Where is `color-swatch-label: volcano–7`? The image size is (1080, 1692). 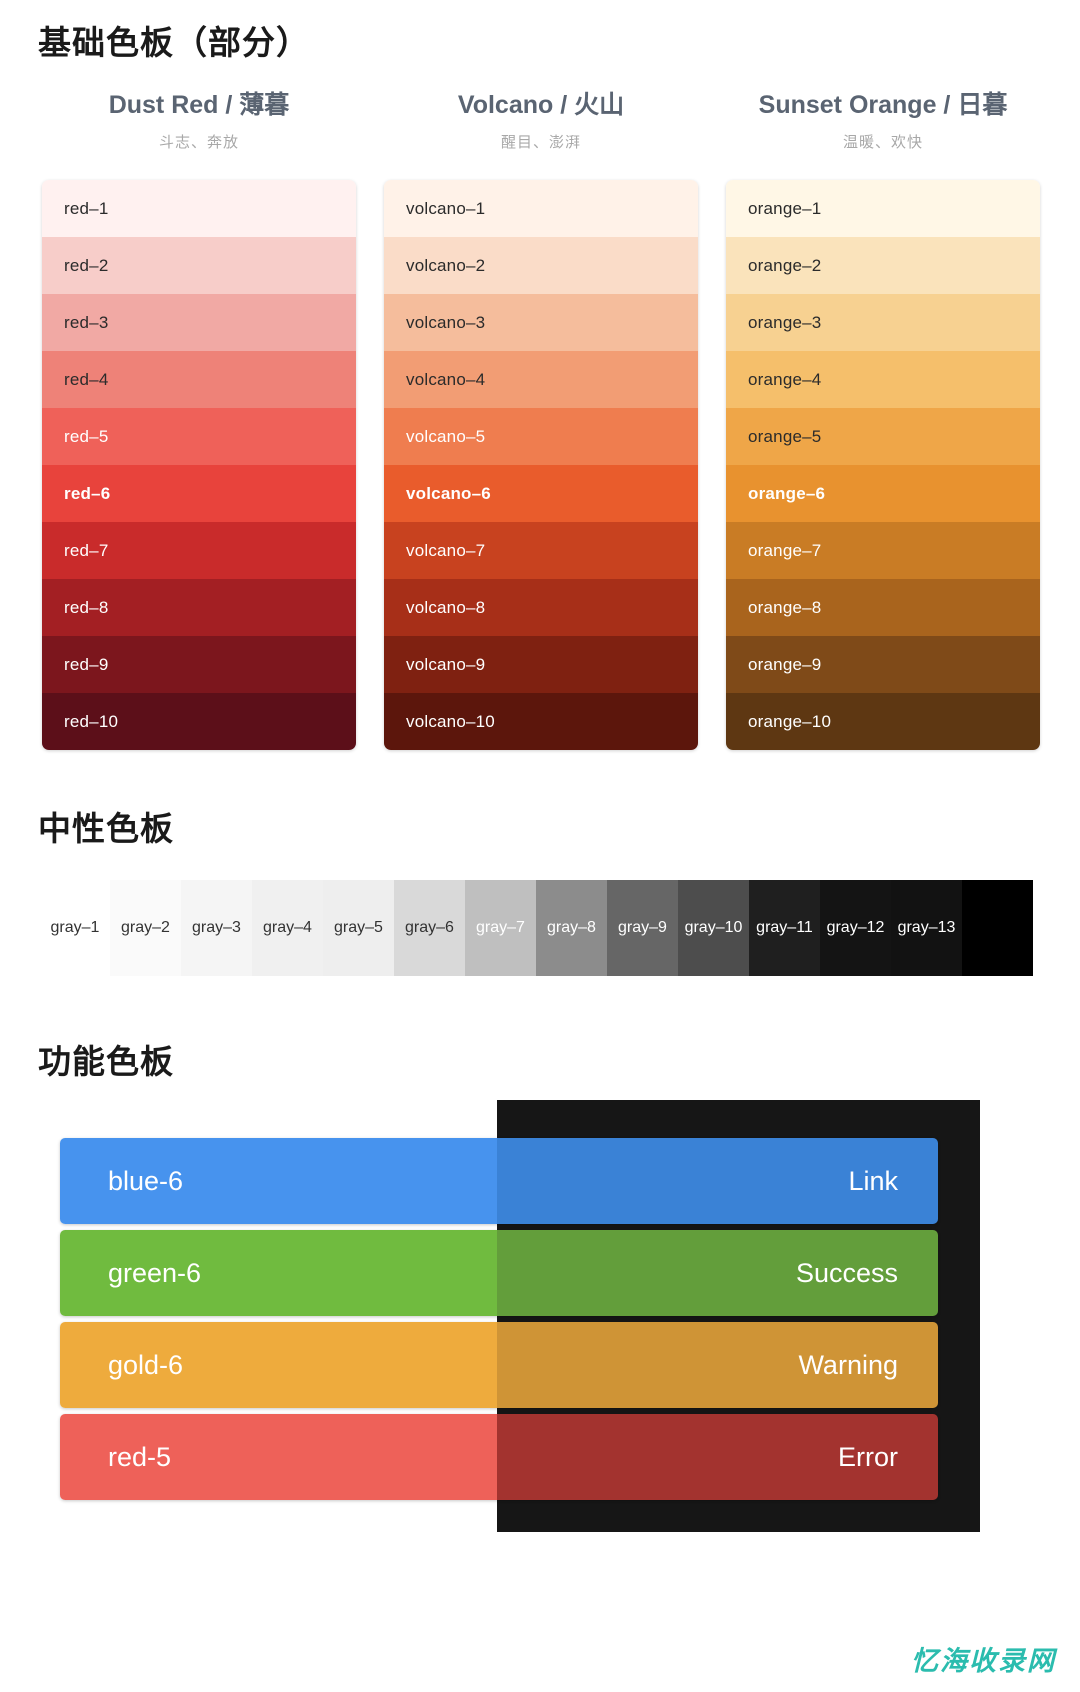
color-swatch-label: volcano–7 is located at coordinates (446, 550).